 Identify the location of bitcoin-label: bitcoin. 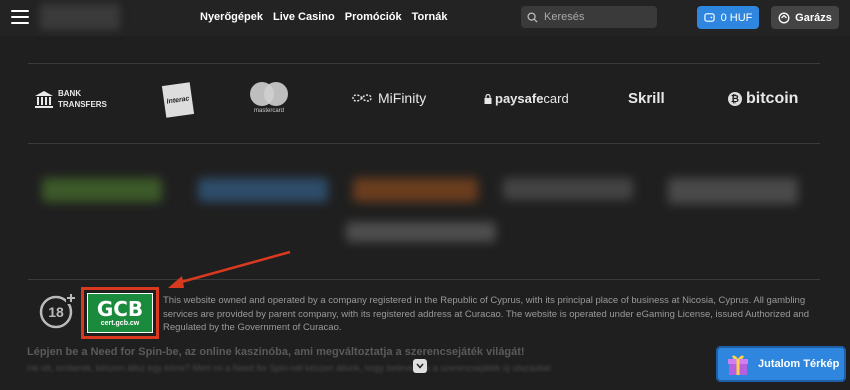
(772, 98).